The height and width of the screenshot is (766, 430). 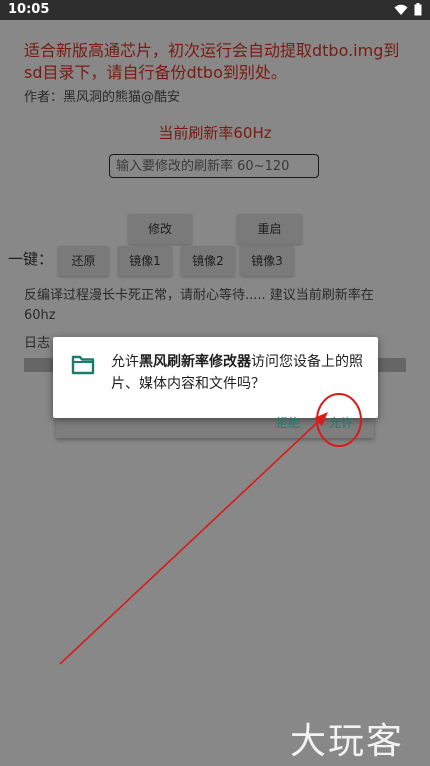 I want to click on dialog-message: 允许黑风刷新率修改器访问您设备上的照片、媒体内容和文件吗？, so click(x=239, y=373).